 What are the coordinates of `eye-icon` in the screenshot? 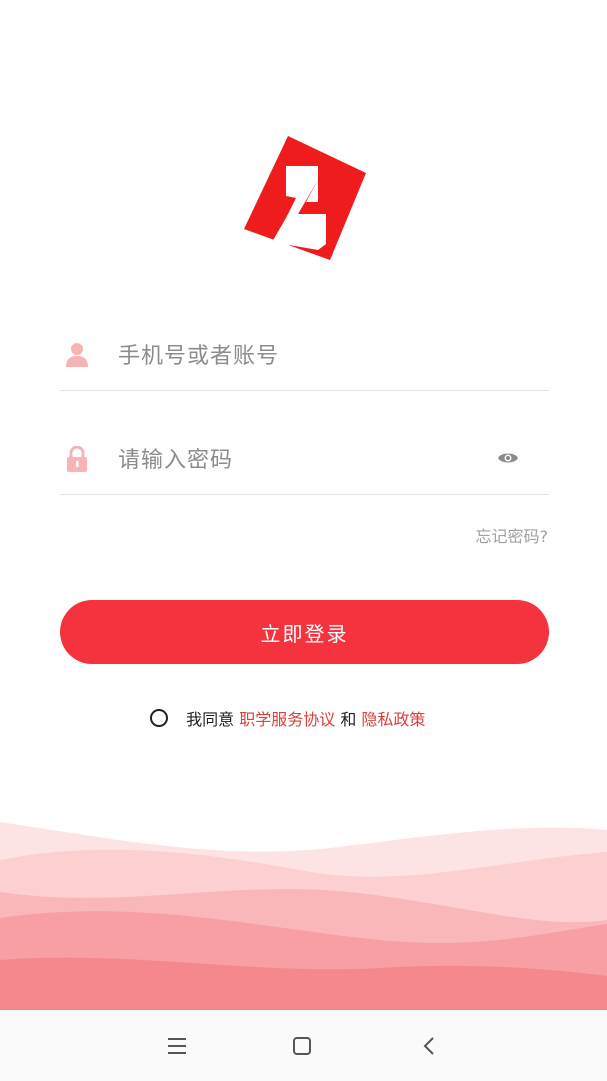 It's located at (508, 458).